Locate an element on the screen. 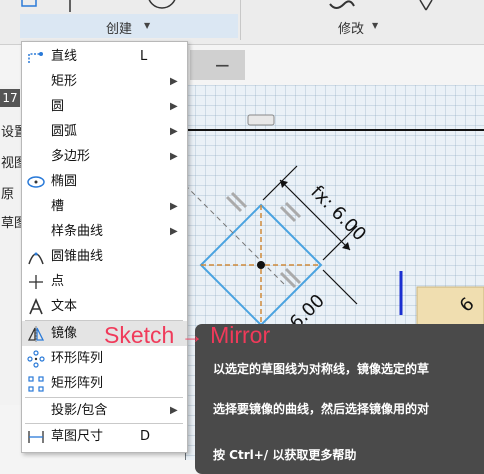 The height and width of the screenshot is (474, 484). menu-item-point: 点 is located at coordinates (104, 281).